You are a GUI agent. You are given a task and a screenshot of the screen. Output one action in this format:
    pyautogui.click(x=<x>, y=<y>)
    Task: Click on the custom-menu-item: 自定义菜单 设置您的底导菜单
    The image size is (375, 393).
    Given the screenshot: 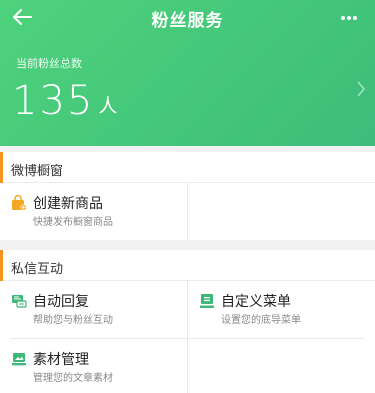 What is the action you would take?
    pyautogui.click(x=281, y=309)
    